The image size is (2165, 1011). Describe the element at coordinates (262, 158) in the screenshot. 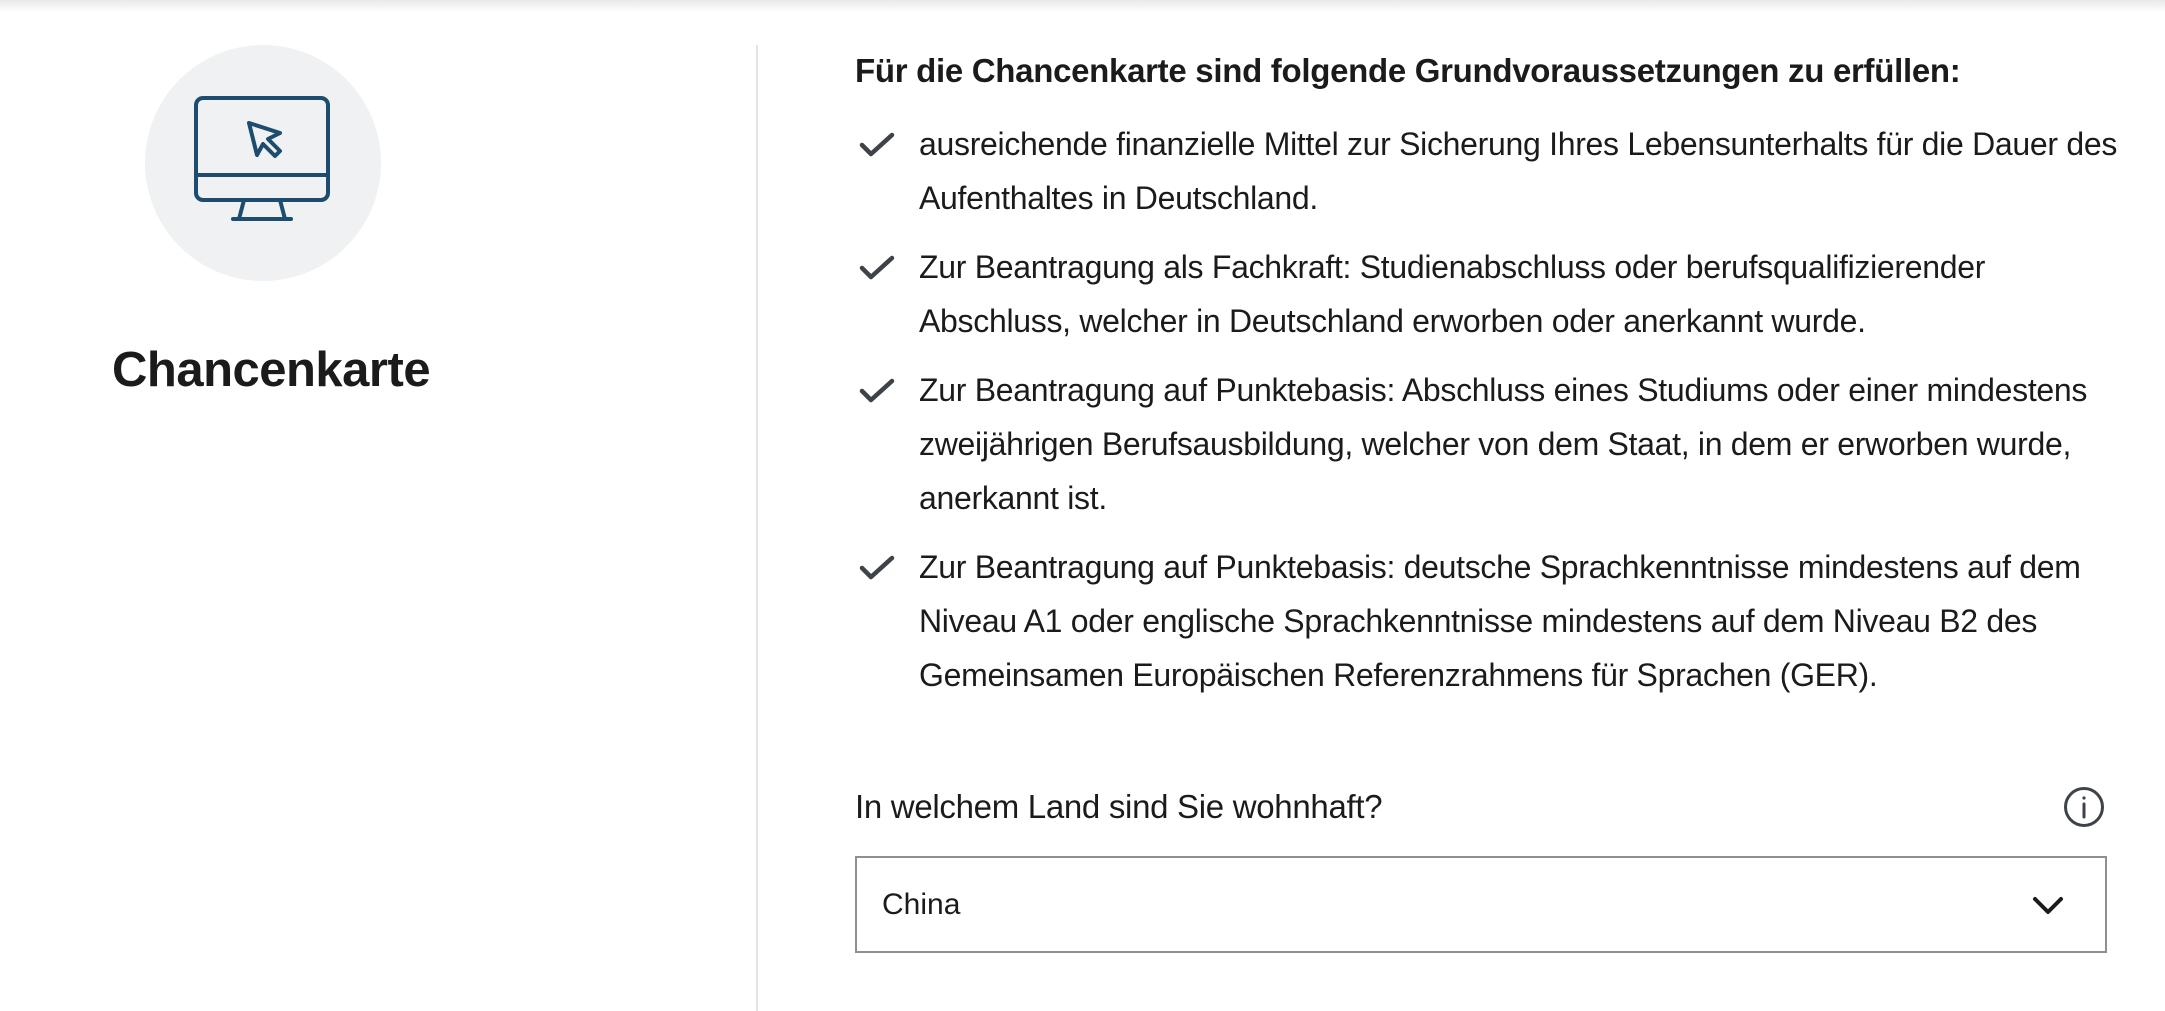

I see `computer-monitor-cursor-icon` at that location.